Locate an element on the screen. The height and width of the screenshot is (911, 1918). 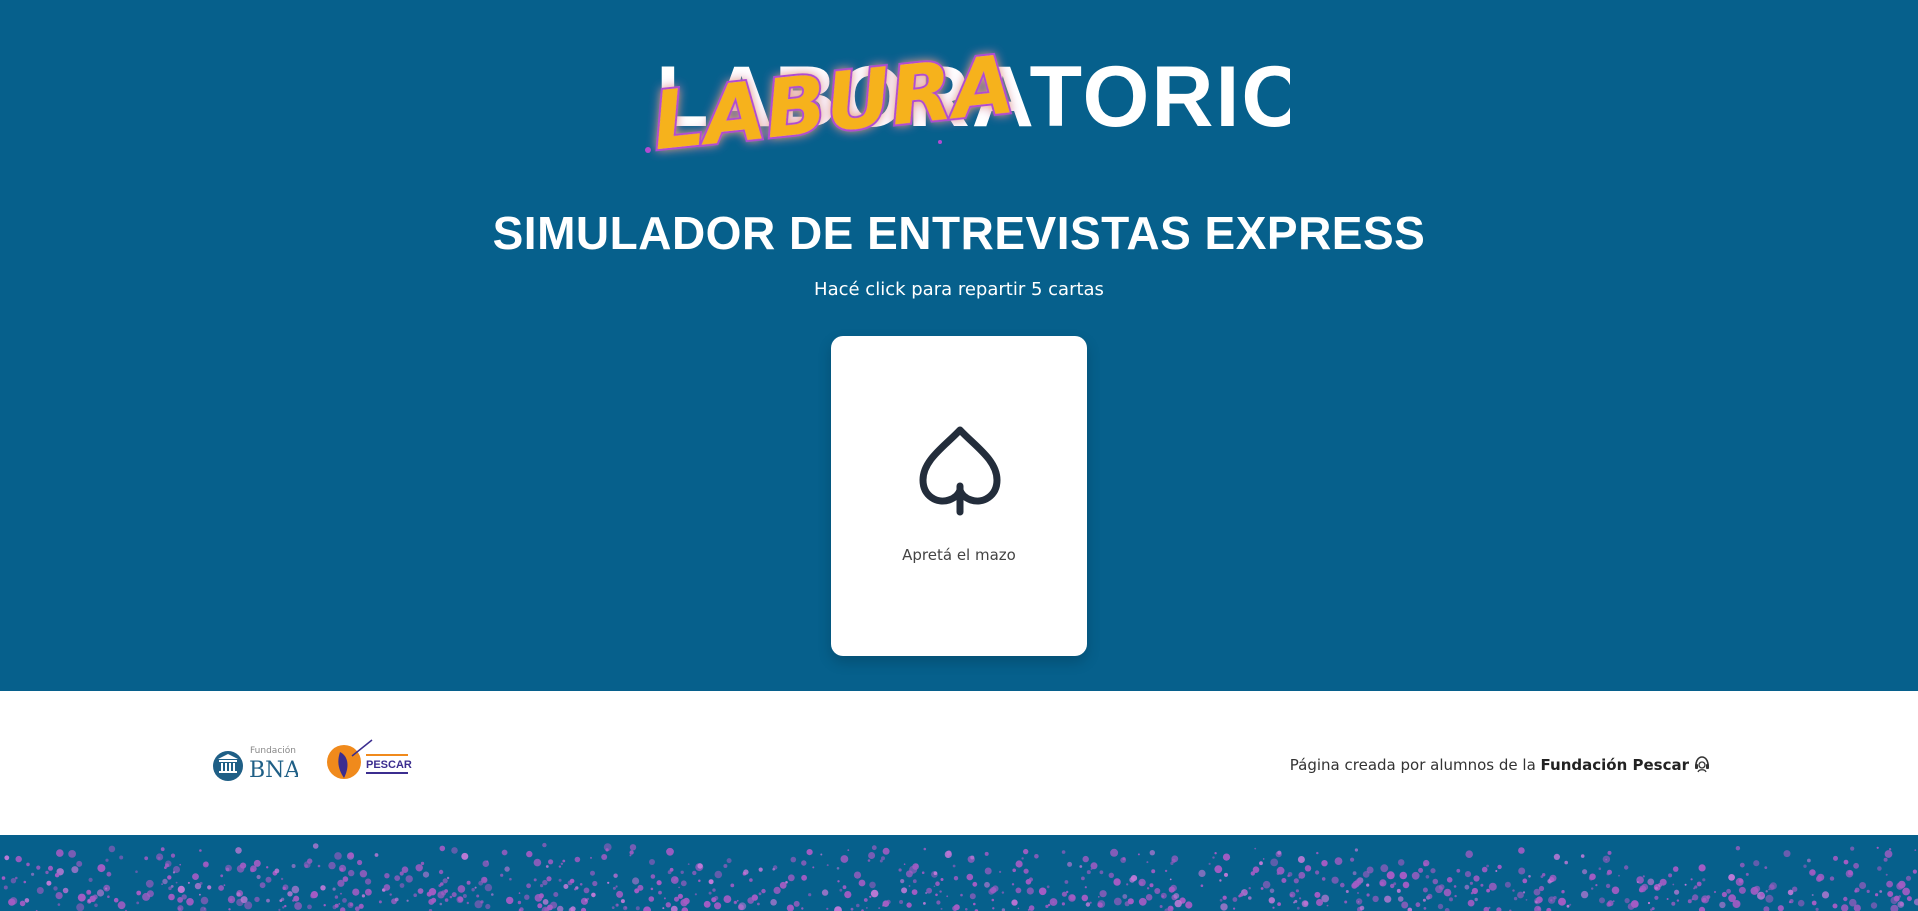
deck-label: Apretá el mazo is located at coordinates (959, 555).